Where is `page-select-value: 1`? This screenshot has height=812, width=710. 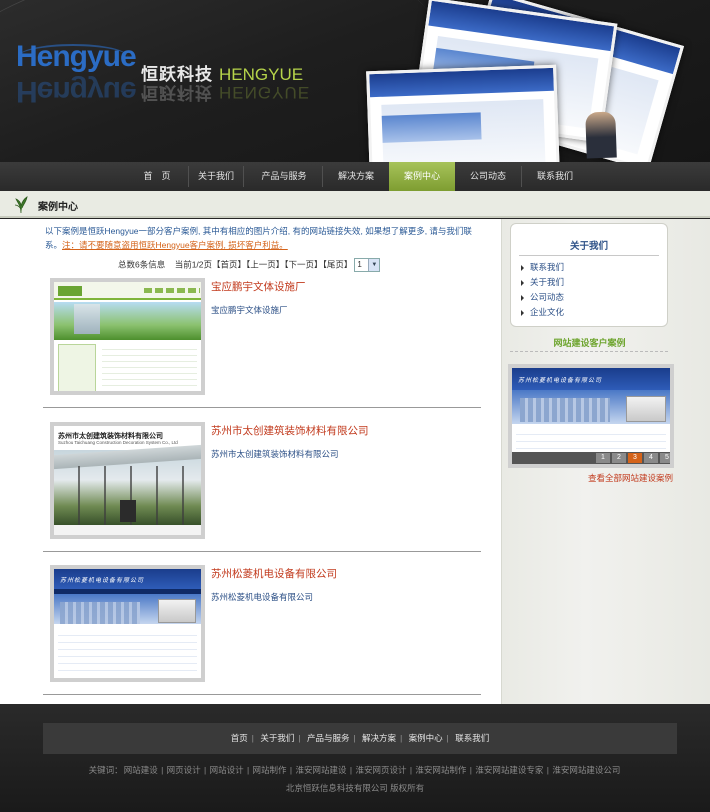 page-select-value: 1 is located at coordinates (359, 264).